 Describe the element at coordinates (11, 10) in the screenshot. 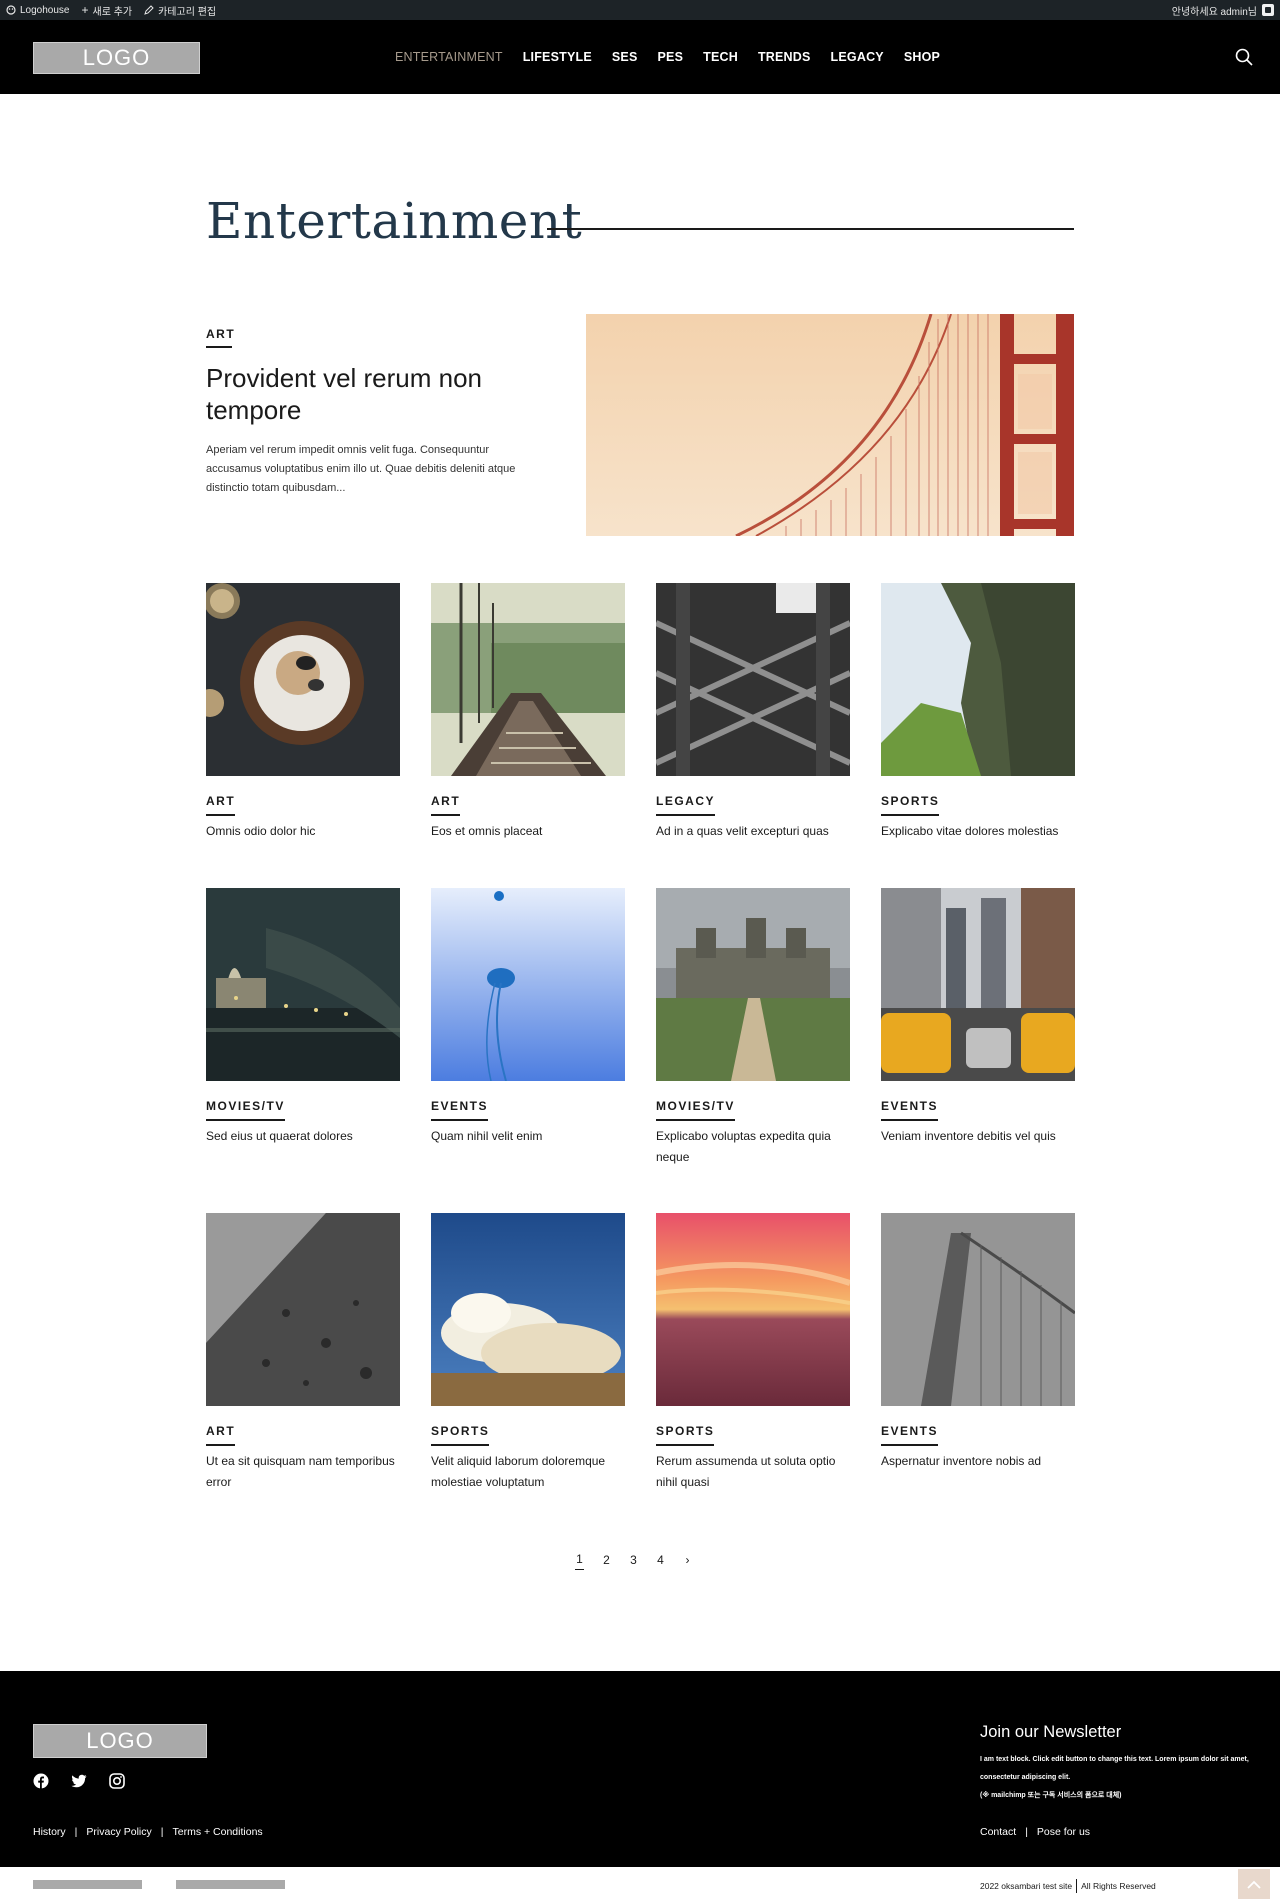

I see `palette-icon` at that location.